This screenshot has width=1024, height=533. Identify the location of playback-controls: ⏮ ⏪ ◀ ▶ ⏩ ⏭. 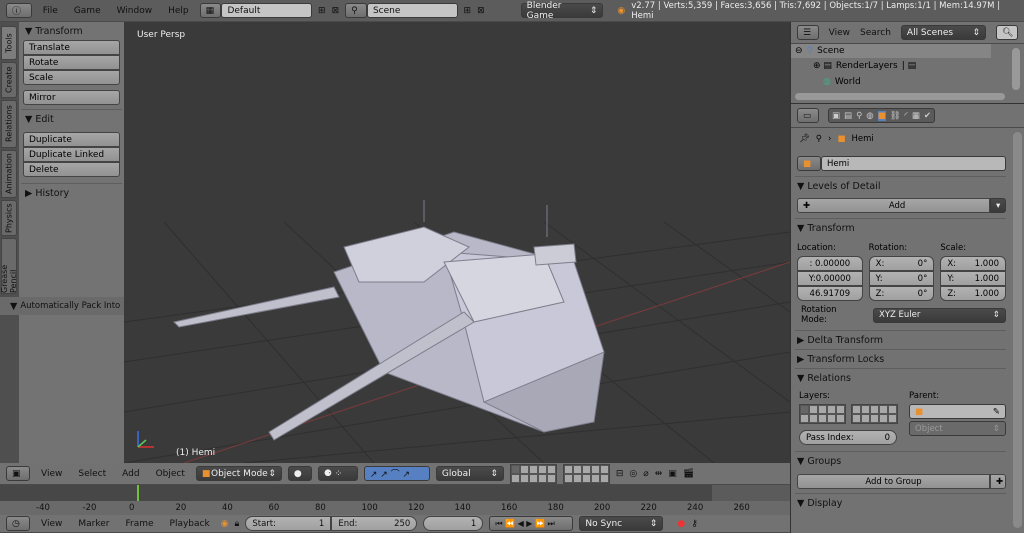
(531, 523).